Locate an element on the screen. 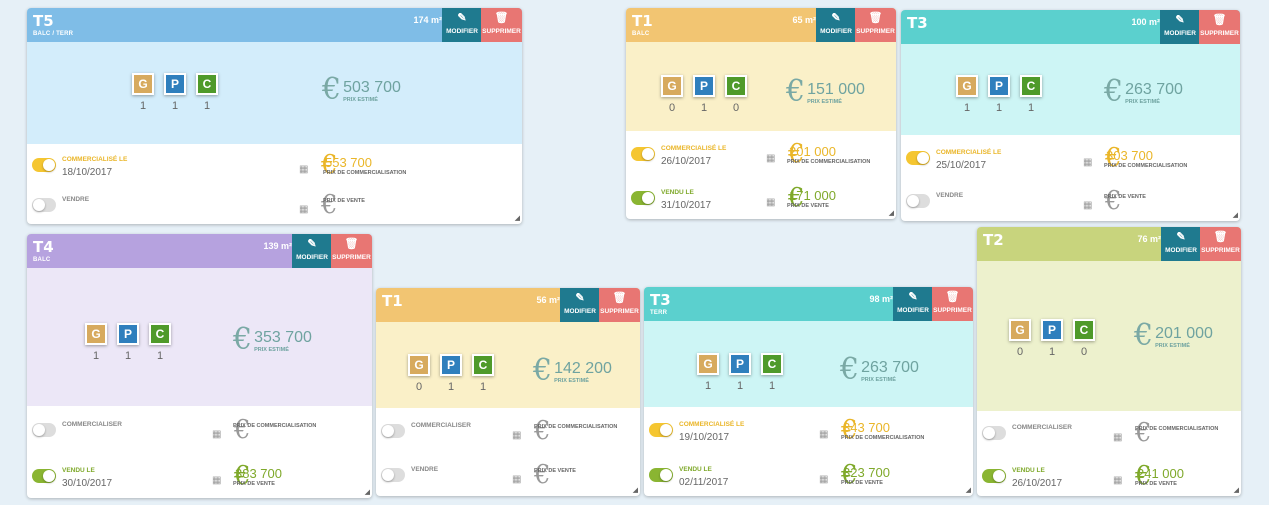 The height and width of the screenshot is (505, 1269). trash-icon: 🗑 is located at coordinates (1219, 20).